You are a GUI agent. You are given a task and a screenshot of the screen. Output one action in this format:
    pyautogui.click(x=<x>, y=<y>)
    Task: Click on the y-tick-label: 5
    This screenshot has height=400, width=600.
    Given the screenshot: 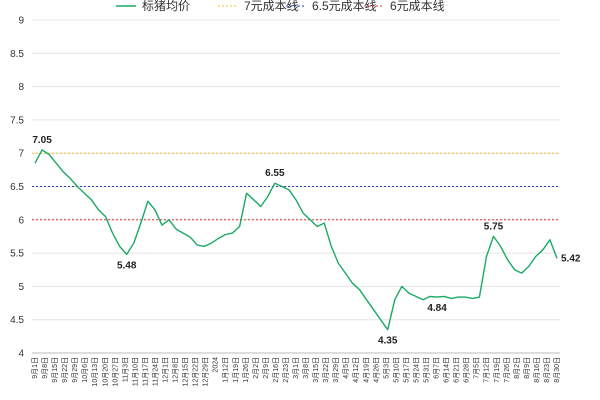 What is the action you would take?
    pyautogui.click(x=21, y=287)
    